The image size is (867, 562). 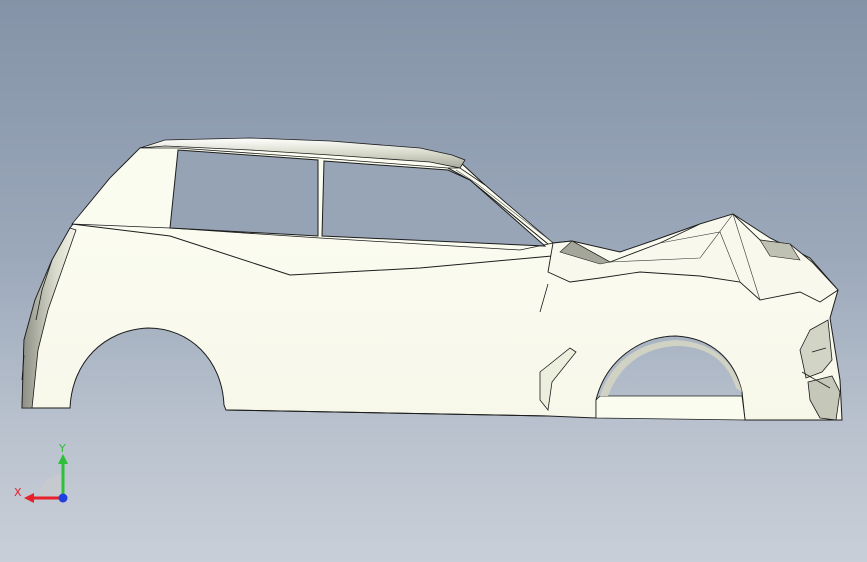 I want to click on rear-quarter-window, so click(x=244, y=193).